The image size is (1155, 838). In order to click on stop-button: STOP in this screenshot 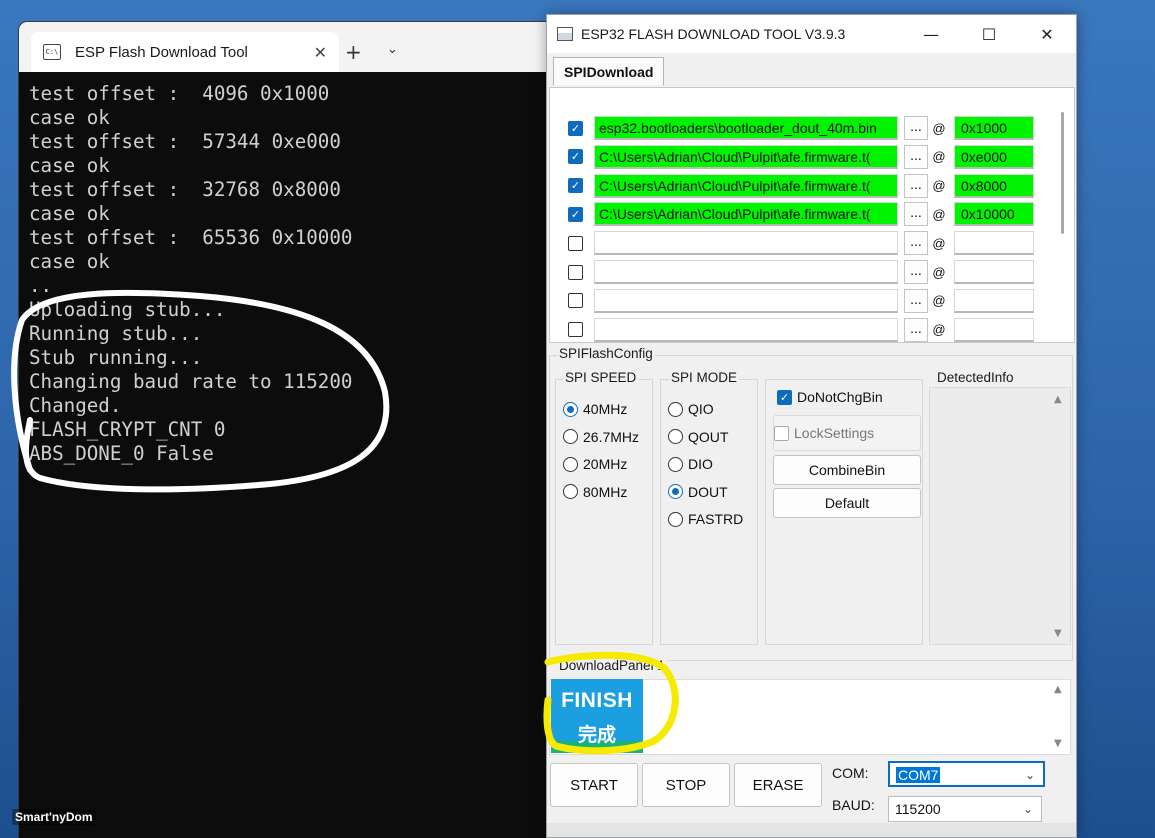, I will do `click(686, 785)`.